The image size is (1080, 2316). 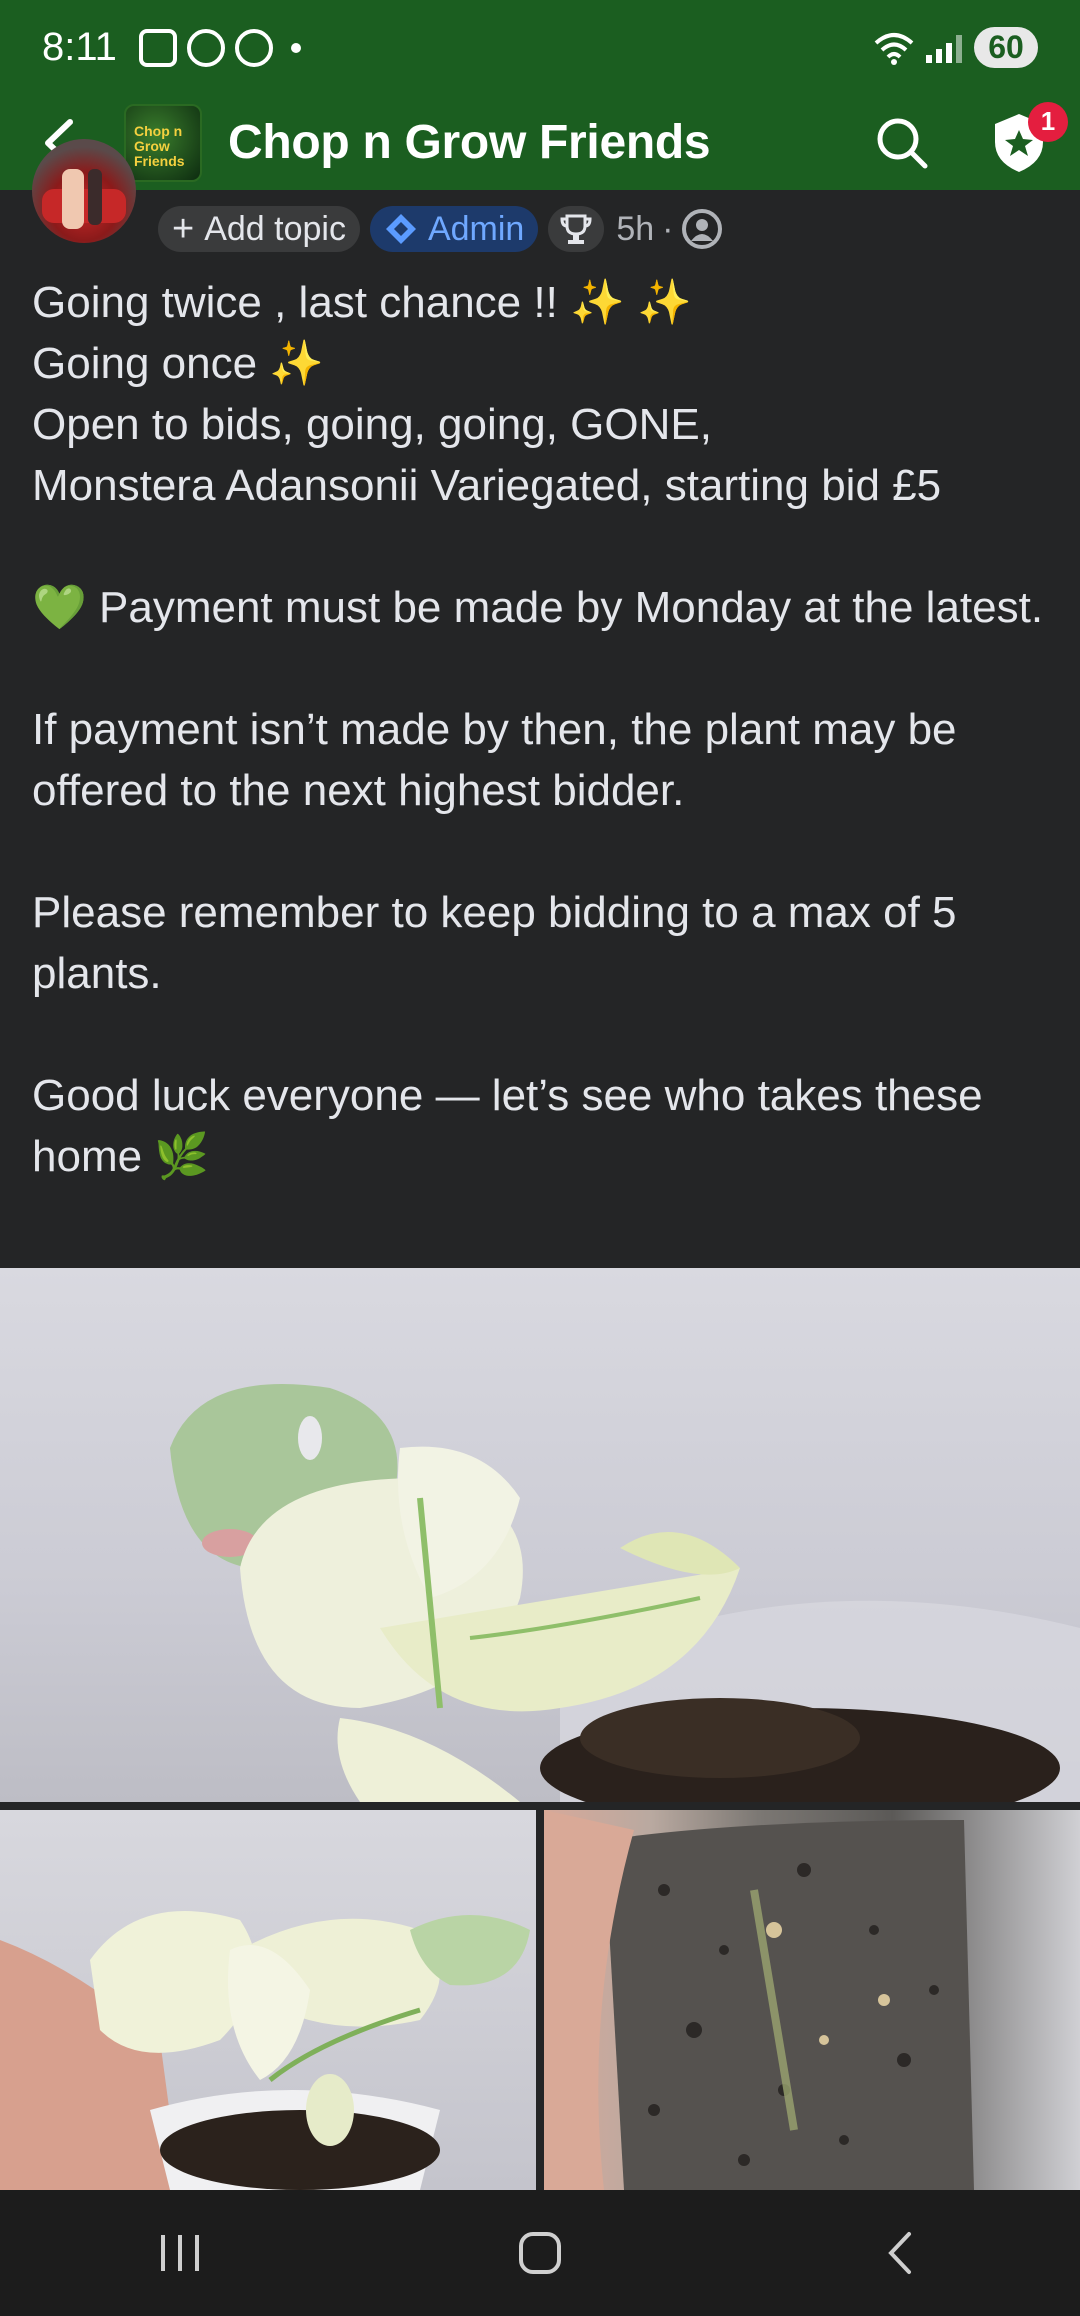 I want to click on status-time: 8:11, so click(x=79, y=47).